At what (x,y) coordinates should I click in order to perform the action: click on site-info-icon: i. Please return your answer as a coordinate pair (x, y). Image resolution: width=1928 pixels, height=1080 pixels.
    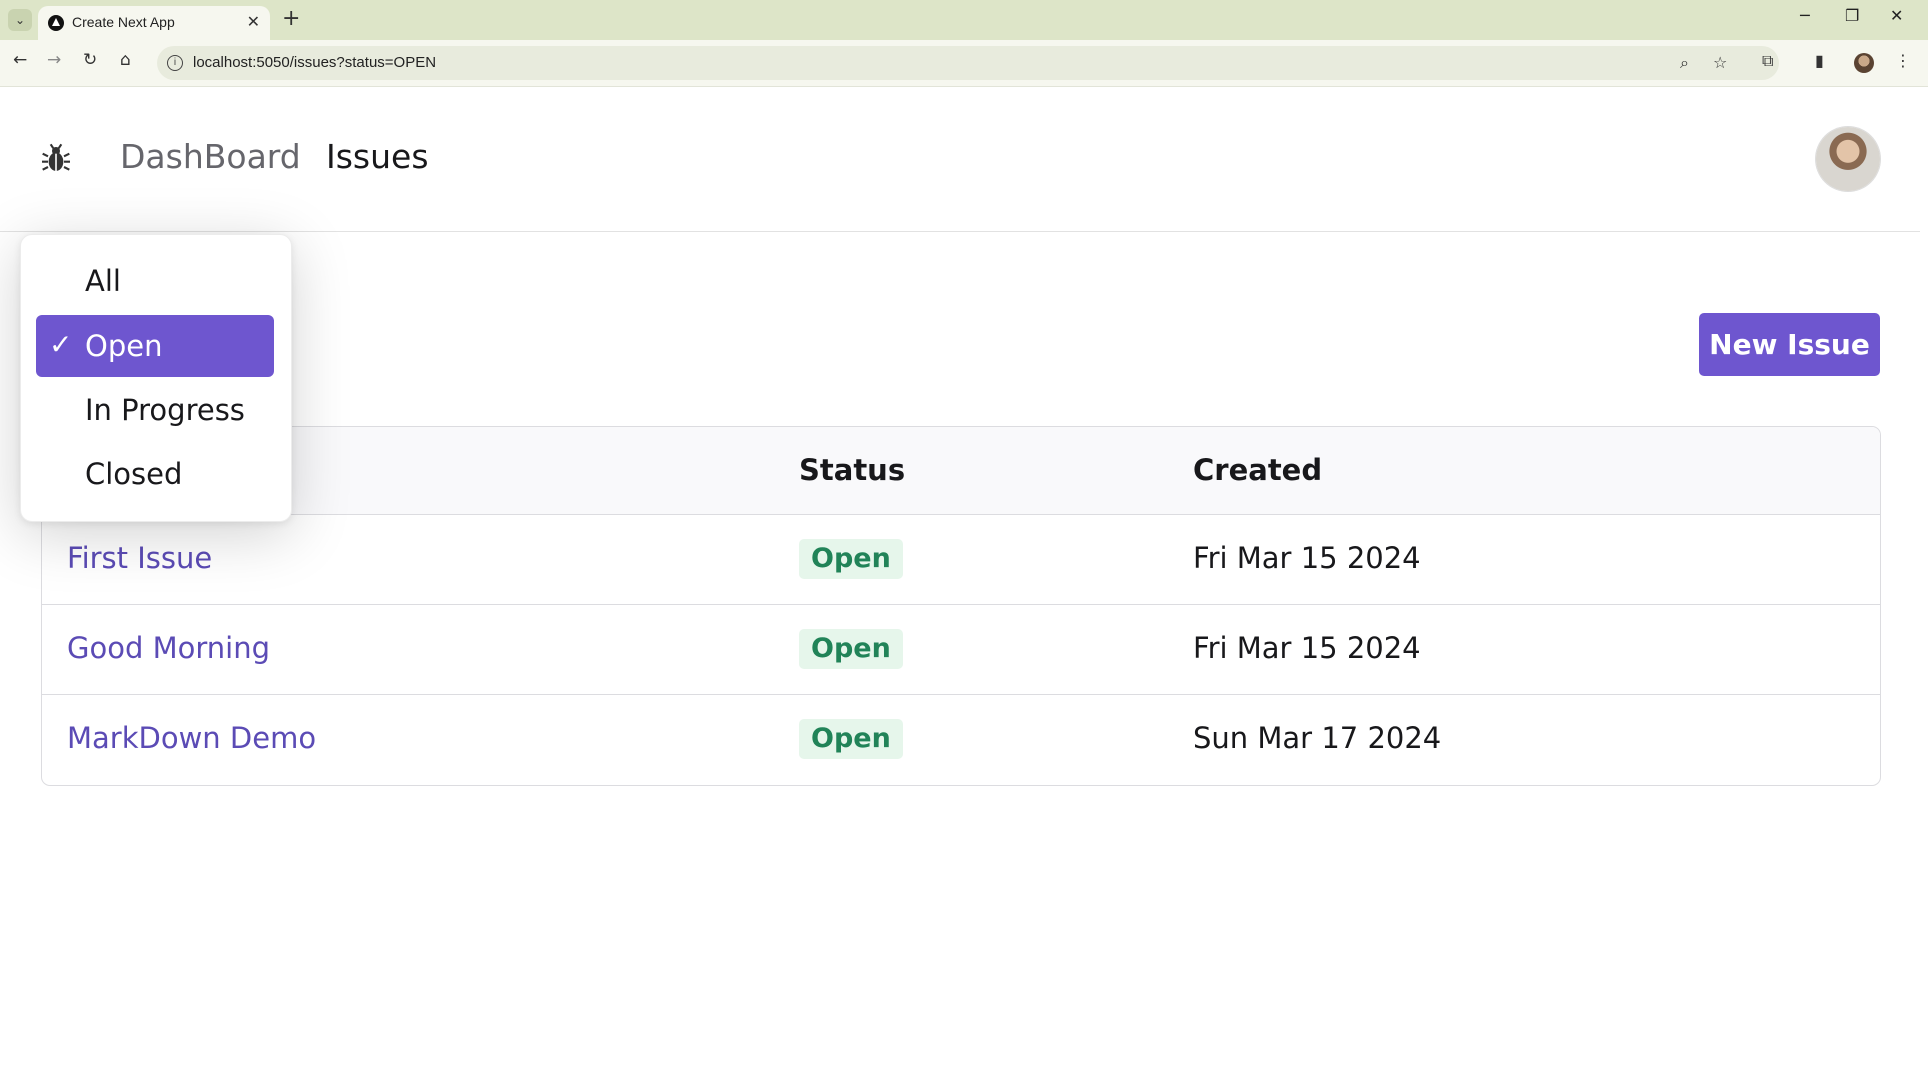
    Looking at the image, I should click on (175, 63).